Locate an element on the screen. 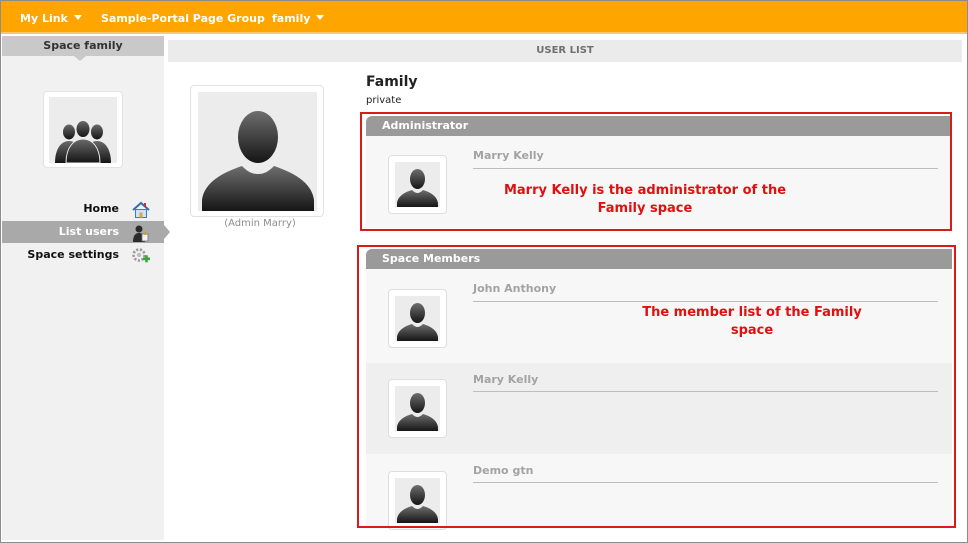  user-icon is located at coordinates (141, 233).